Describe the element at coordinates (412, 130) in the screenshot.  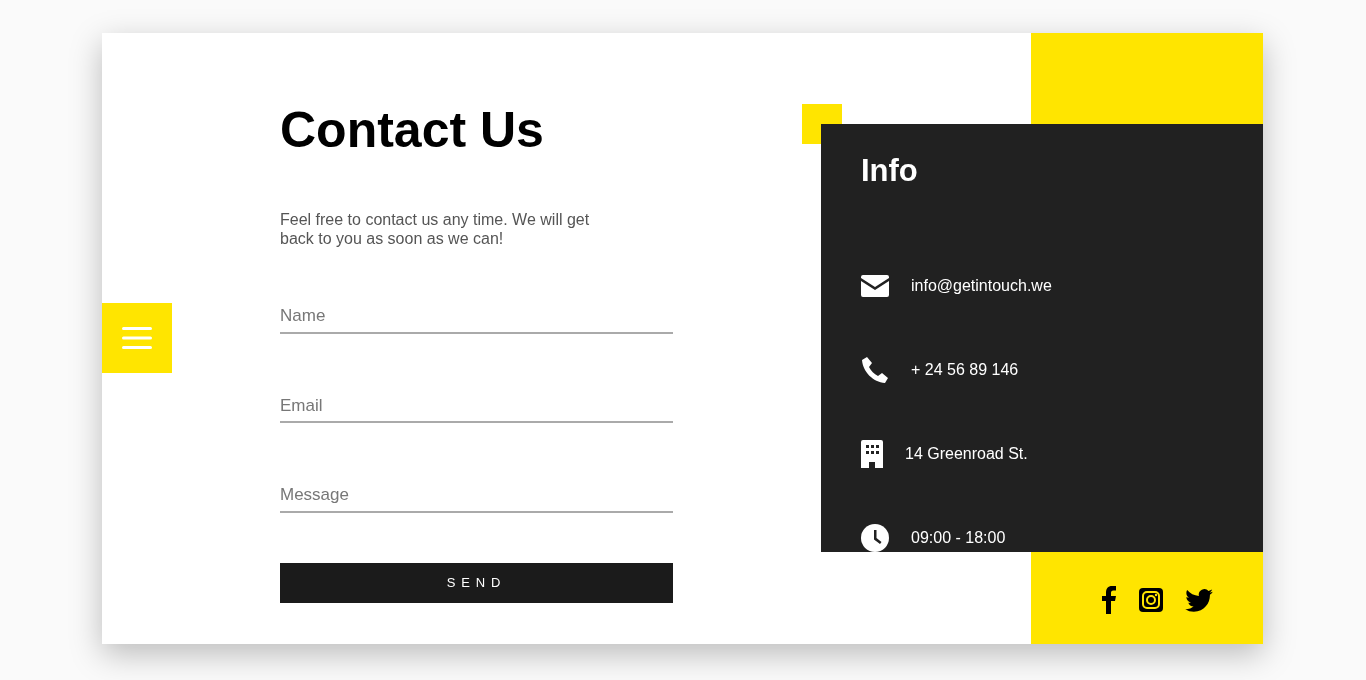
I see `page-title: Contact Us` at that location.